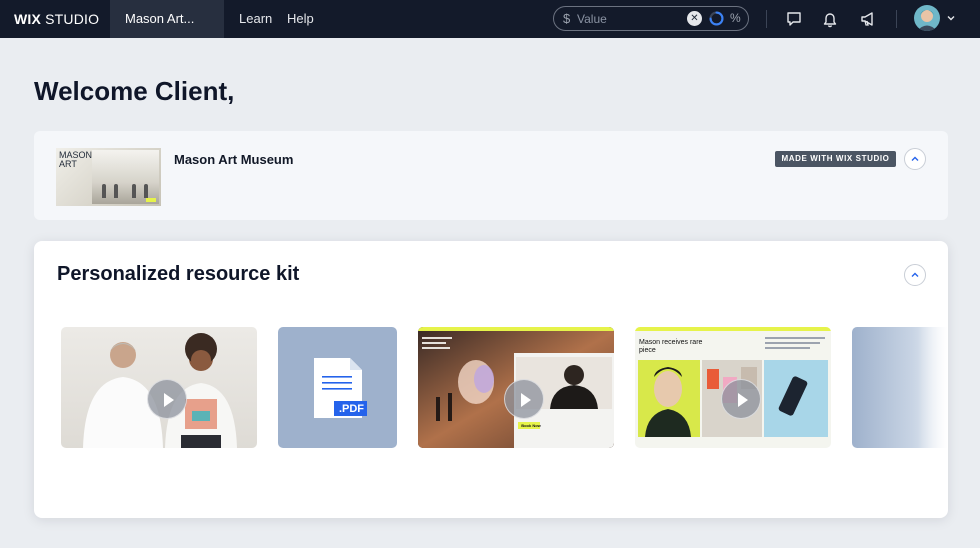 The height and width of the screenshot is (548, 980). What do you see at coordinates (694, 18) in the screenshot?
I see `clear-icon: ✕` at bounding box center [694, 18].